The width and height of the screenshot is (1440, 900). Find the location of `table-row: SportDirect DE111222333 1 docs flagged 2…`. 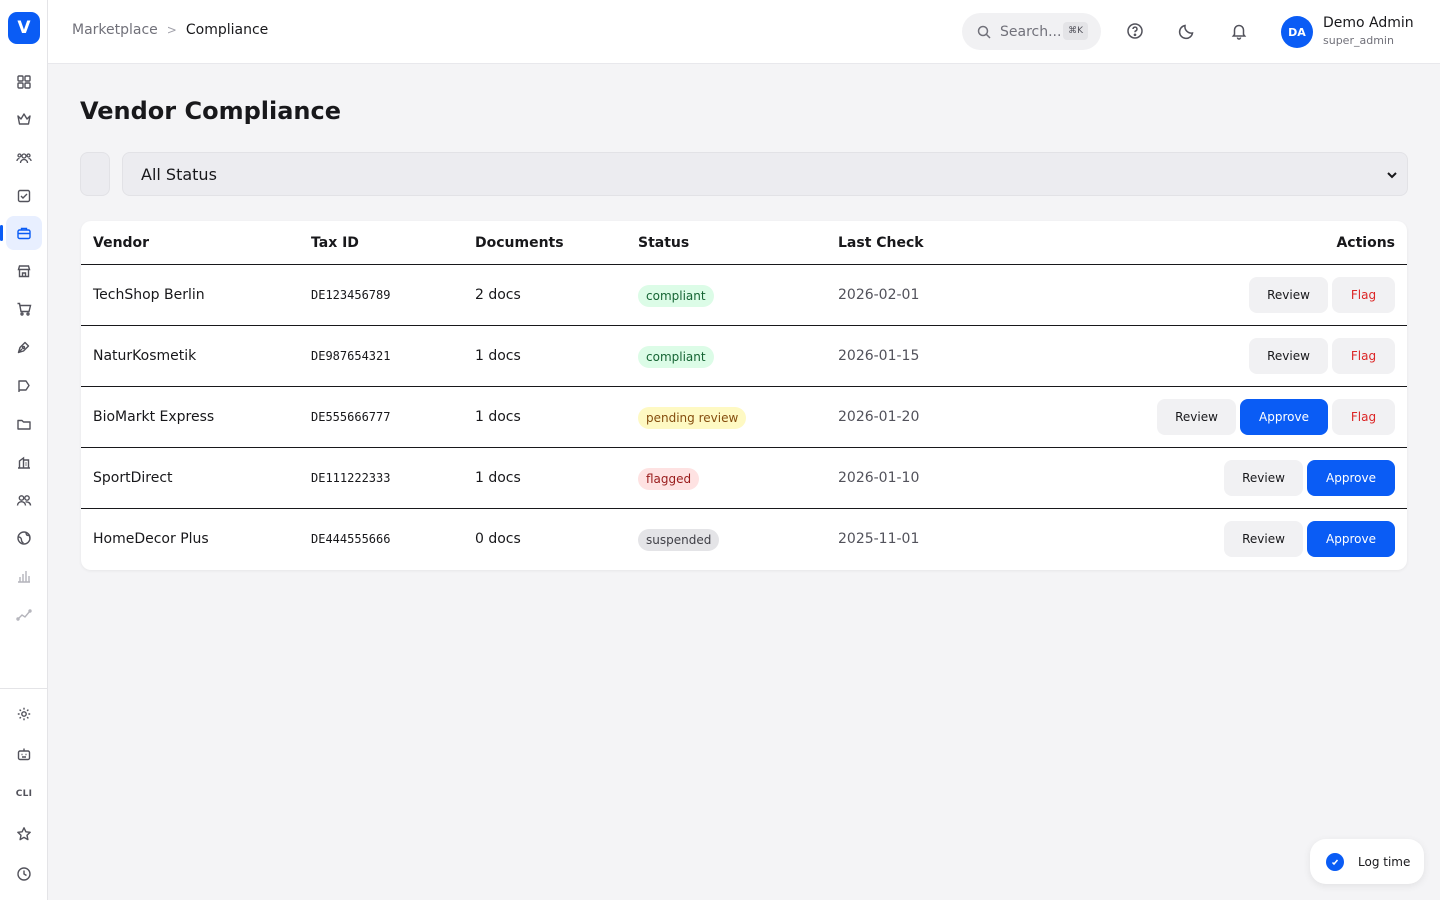

table-row: SportDirect DE111222333 1 docs flagged 2… is located at coordinates (744, 478).